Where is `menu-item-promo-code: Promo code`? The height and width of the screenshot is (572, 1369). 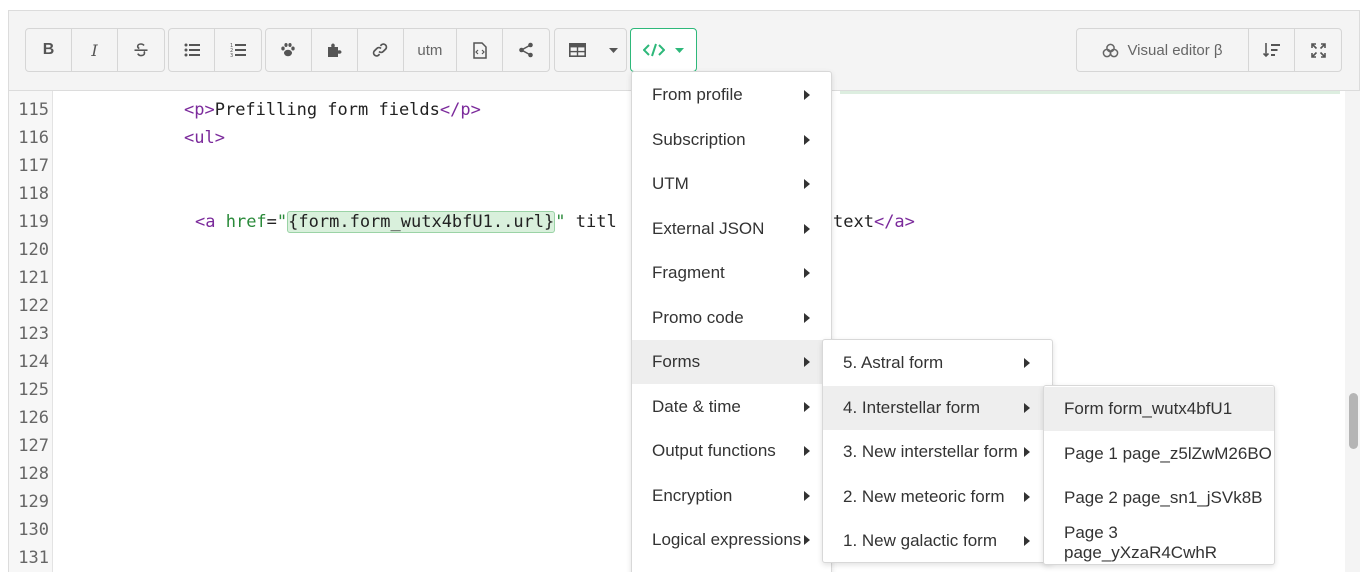 menu-item-promo-code: Promo code is located at coordinates (731, 318).